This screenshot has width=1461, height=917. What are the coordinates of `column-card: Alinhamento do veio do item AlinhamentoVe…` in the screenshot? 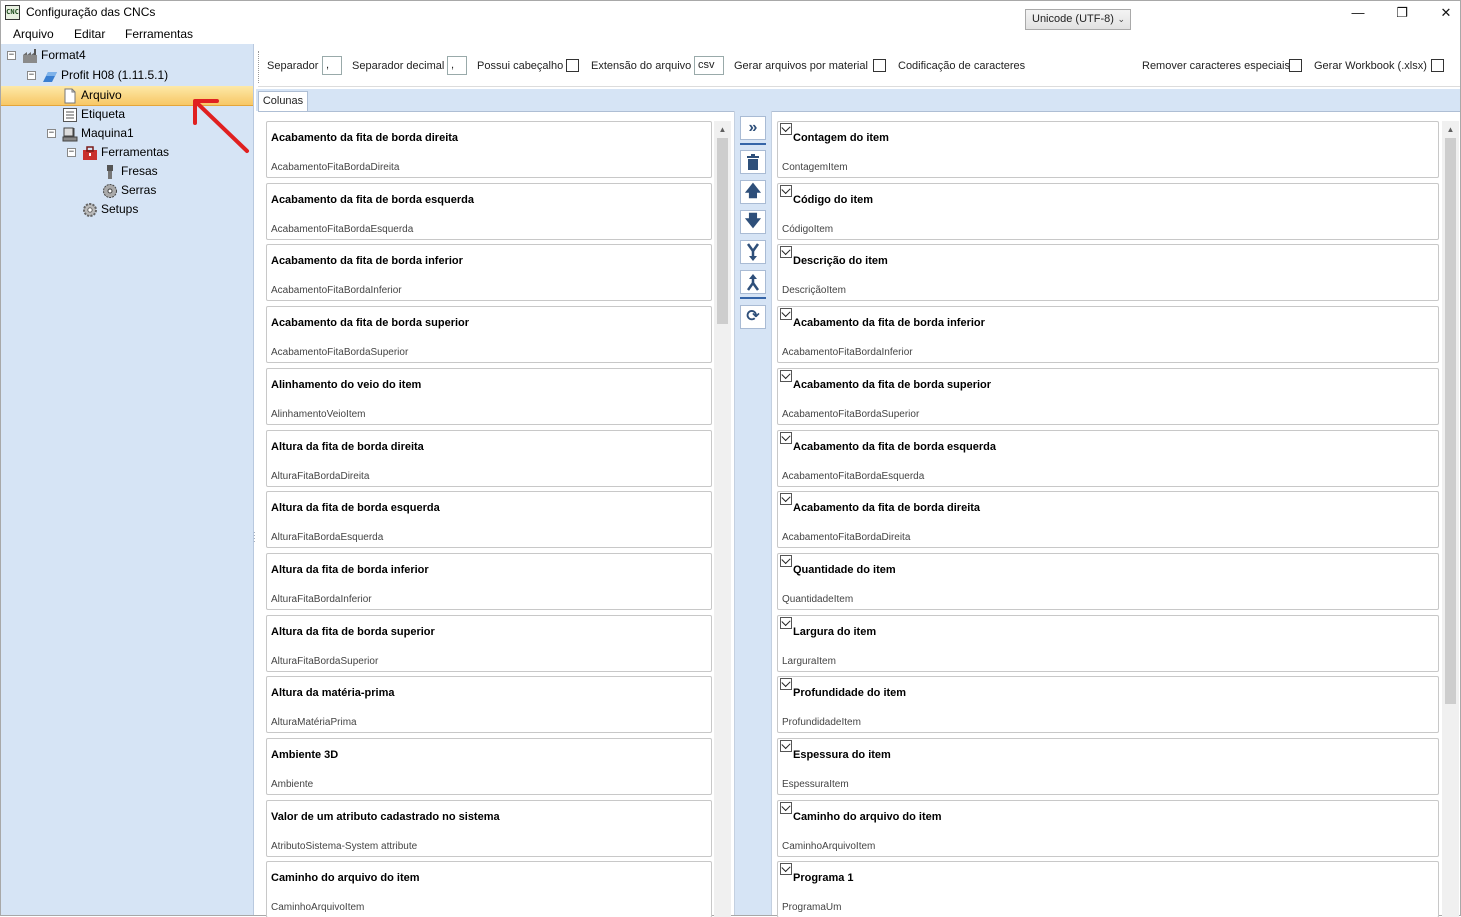 It's located at (489, 396).